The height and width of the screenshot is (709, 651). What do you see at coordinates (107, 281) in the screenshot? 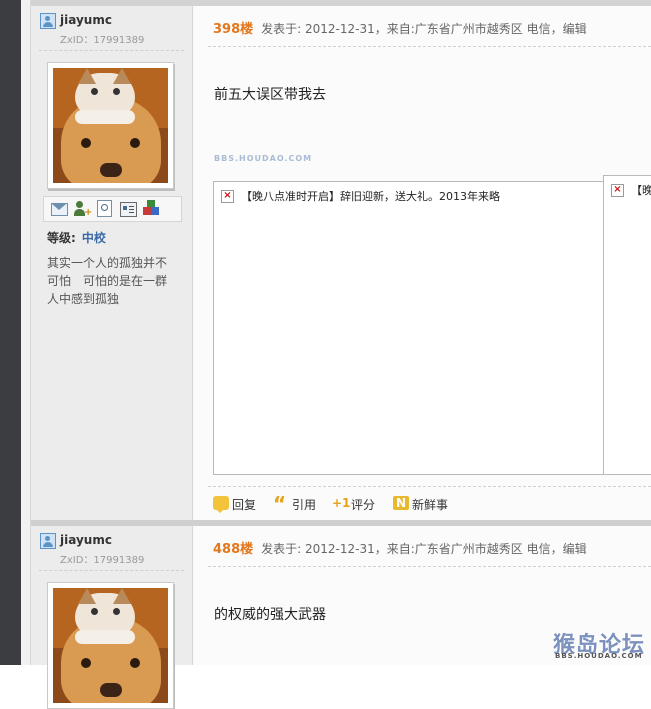
I see `user-signature: 其实一个人的孤独并不可怕 可怕的是在一群人中感到孤独` at bounding box center [107, 281].